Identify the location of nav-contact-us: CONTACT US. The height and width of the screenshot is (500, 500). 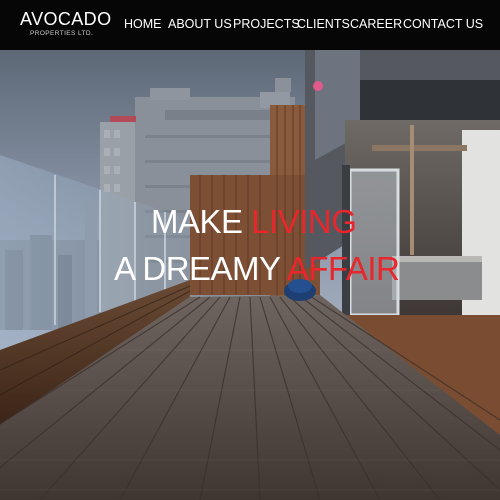
(443, 24).